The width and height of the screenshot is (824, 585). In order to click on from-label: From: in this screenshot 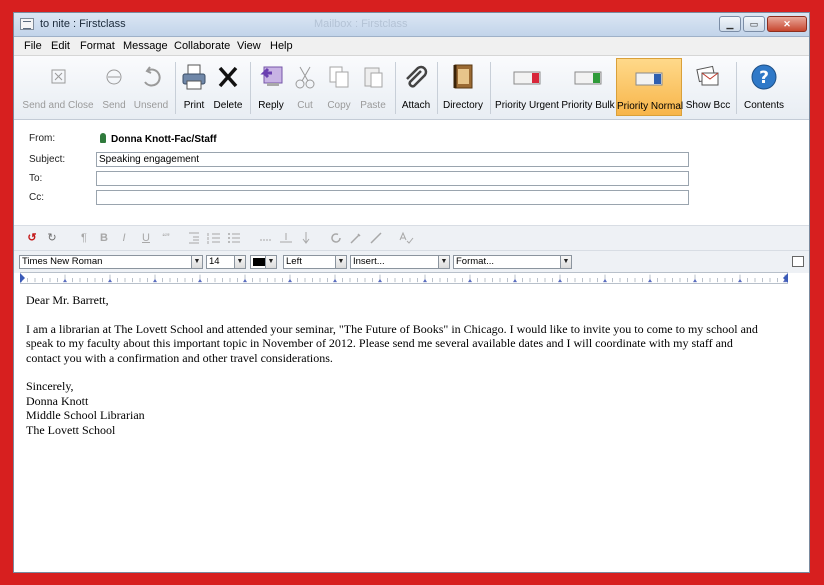, I will do `click(42, 138)`.